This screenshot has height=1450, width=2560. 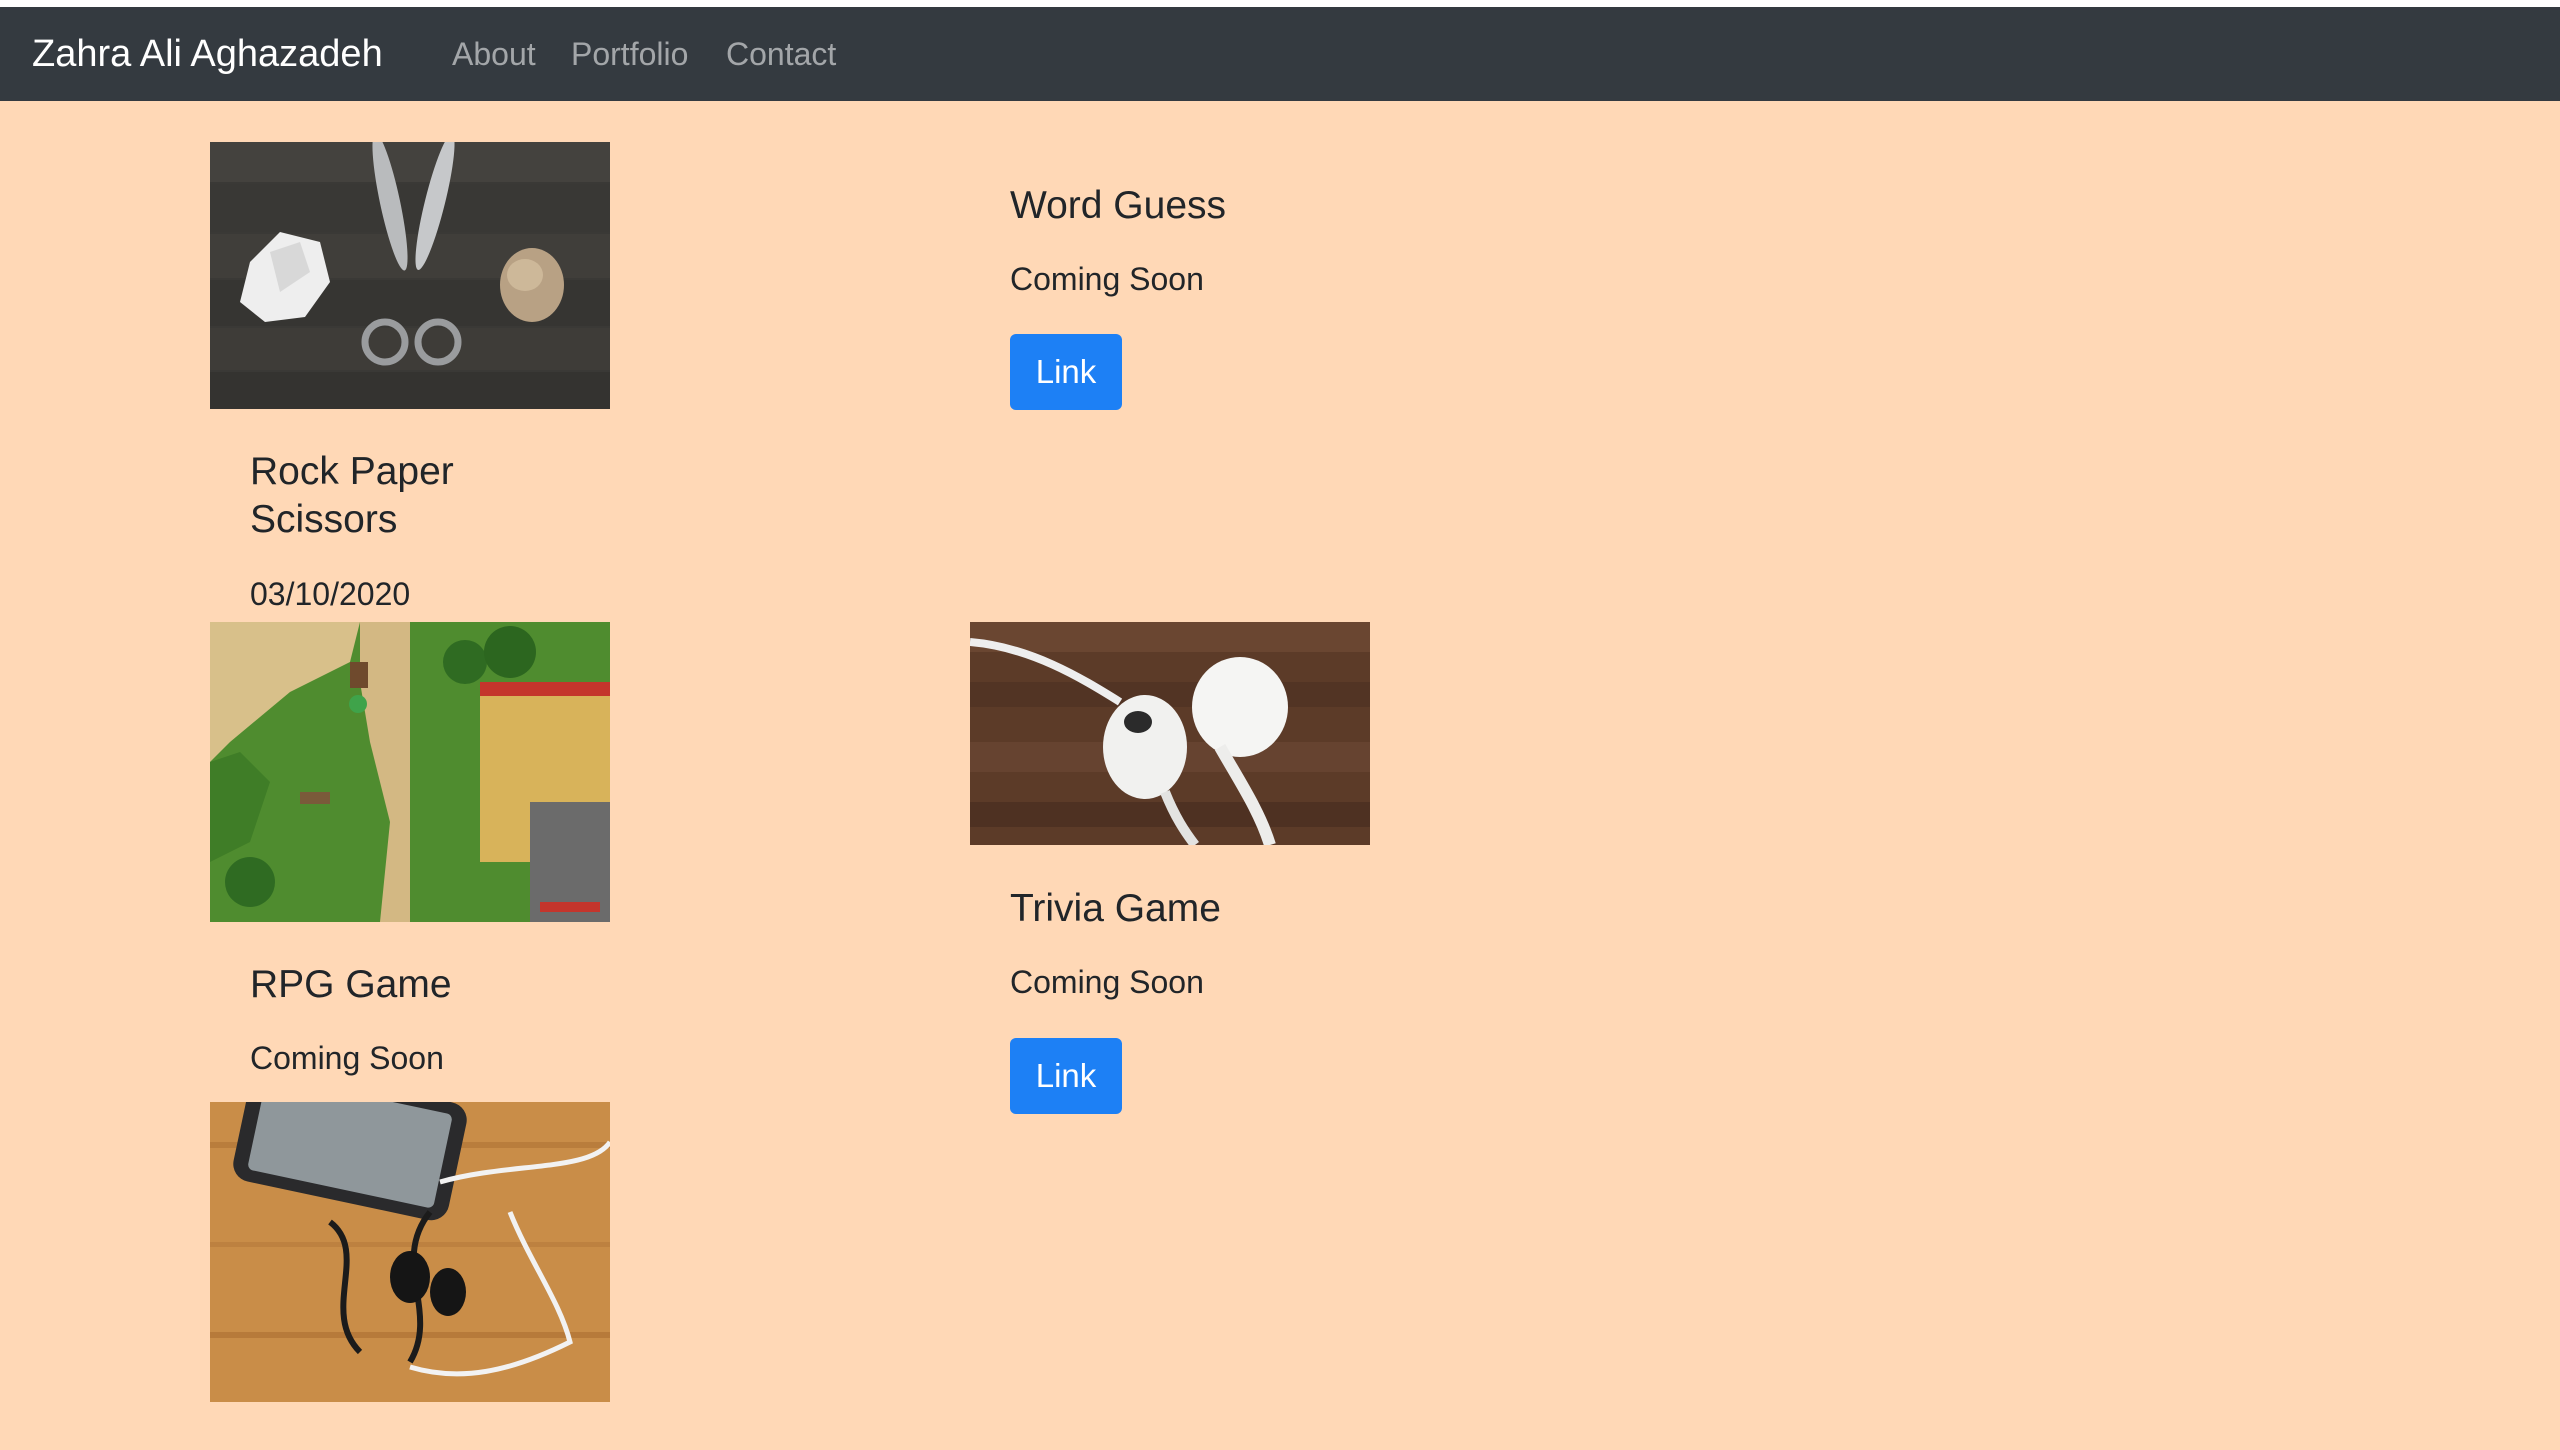 I want to click on trivia-game-image, so click(x=1170, y=733).